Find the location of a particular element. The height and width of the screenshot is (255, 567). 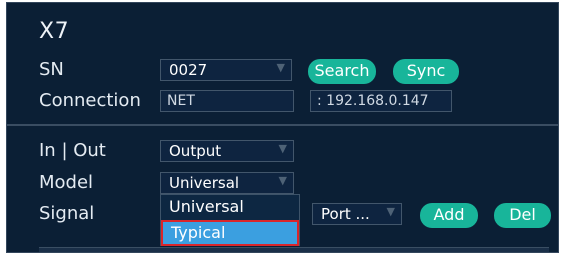

device-title: X7 is located at coordinates (54, 31).